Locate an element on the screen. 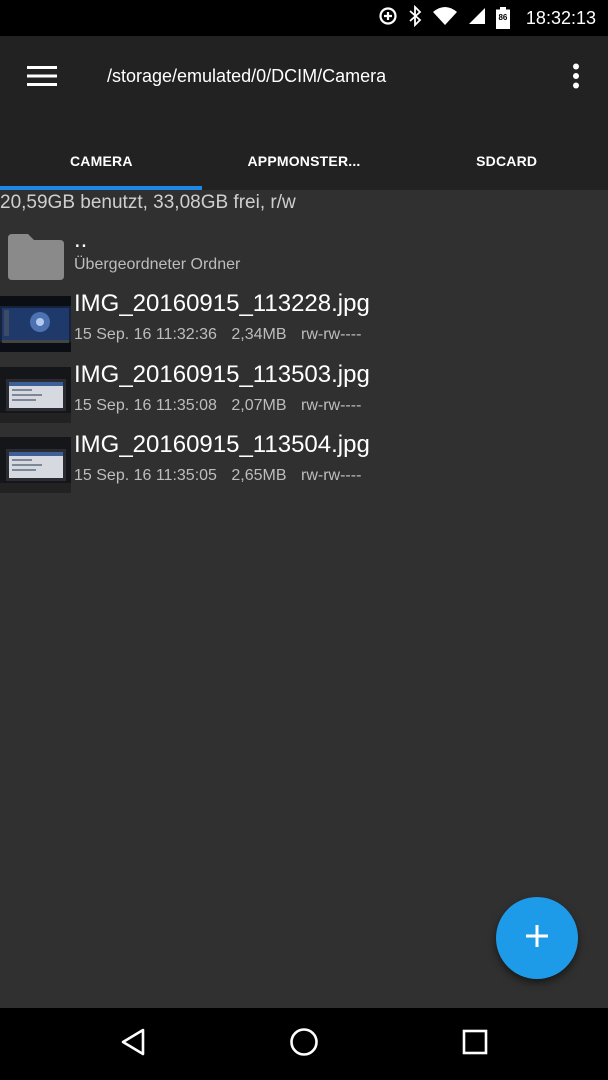 This screenshot has width=608, height=1080. bluetooth-icon is located at coordinates (415, 18).